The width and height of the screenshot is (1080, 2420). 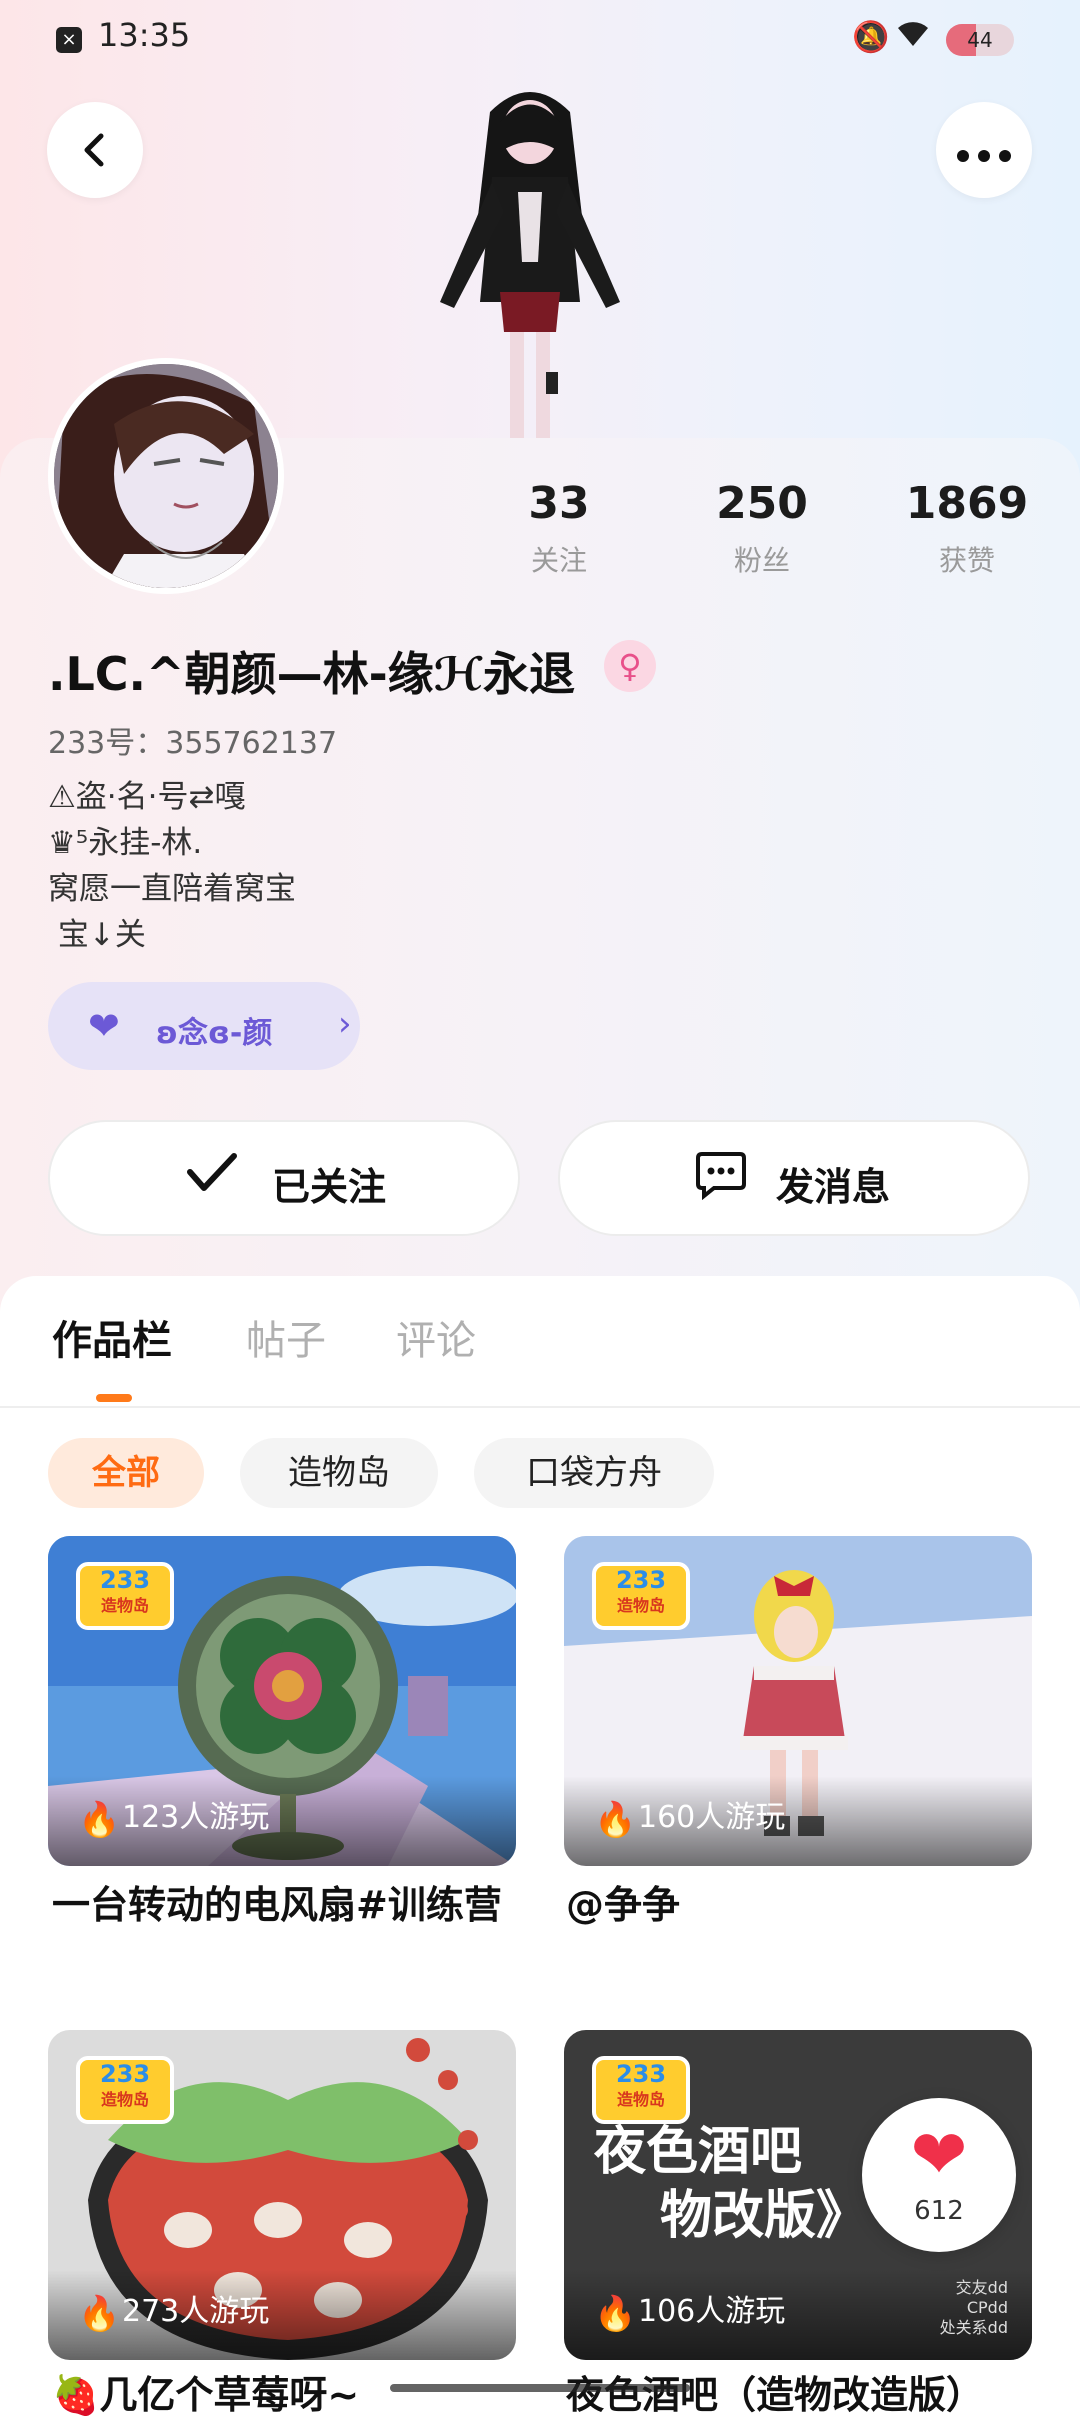 I want to click on user-id: 233号：355762137, so click(x=192, y=740).